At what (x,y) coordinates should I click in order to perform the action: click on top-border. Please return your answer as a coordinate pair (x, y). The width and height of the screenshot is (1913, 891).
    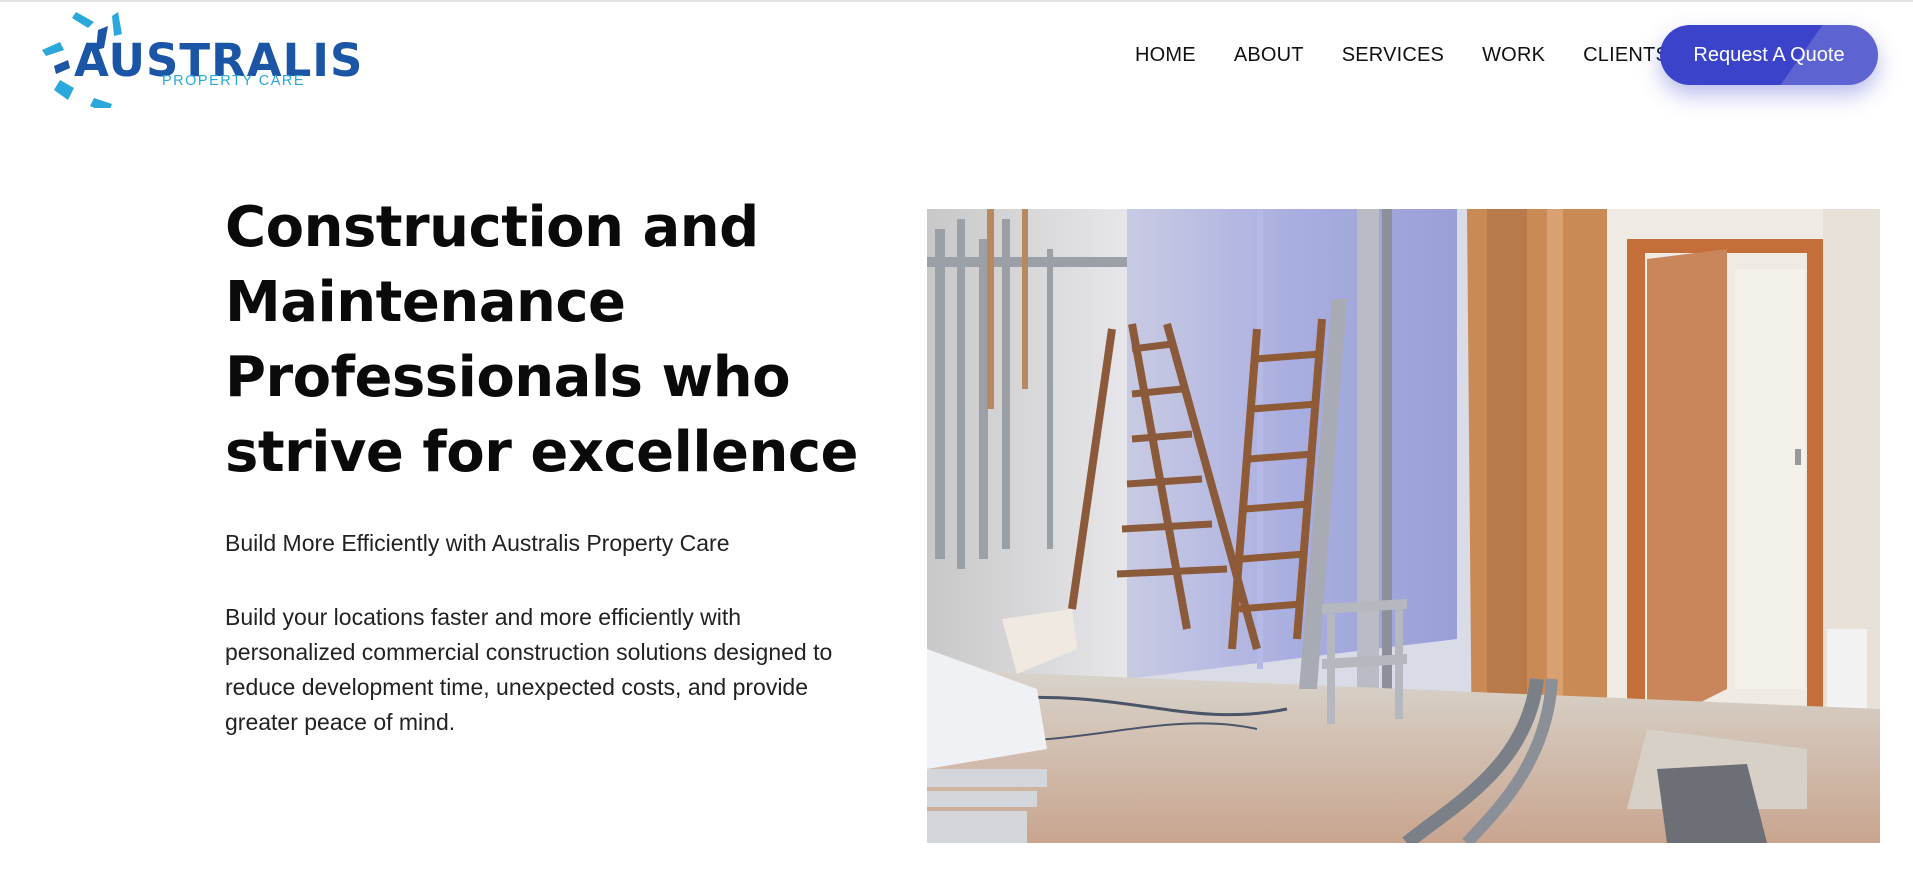
    Looking at the image, I should click on (956, 1).